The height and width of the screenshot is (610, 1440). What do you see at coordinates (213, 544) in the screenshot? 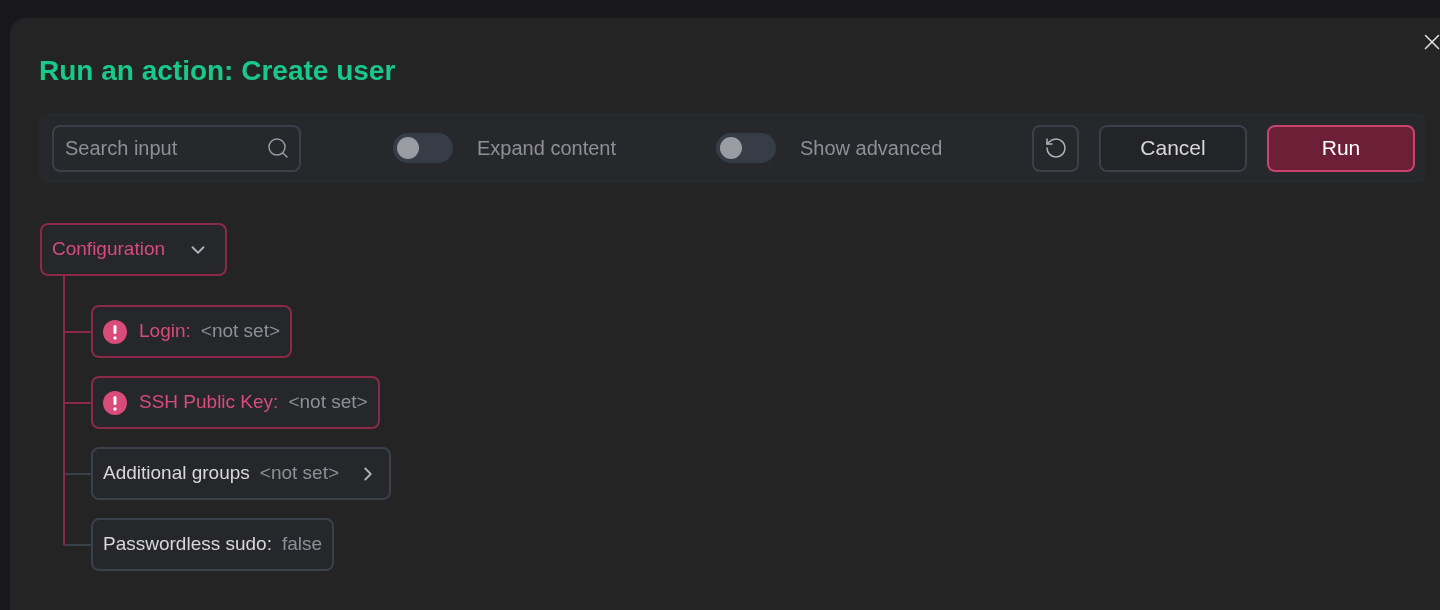
I see `tree-node: Passwordless sudo: false` at bounding box center [213, 544].